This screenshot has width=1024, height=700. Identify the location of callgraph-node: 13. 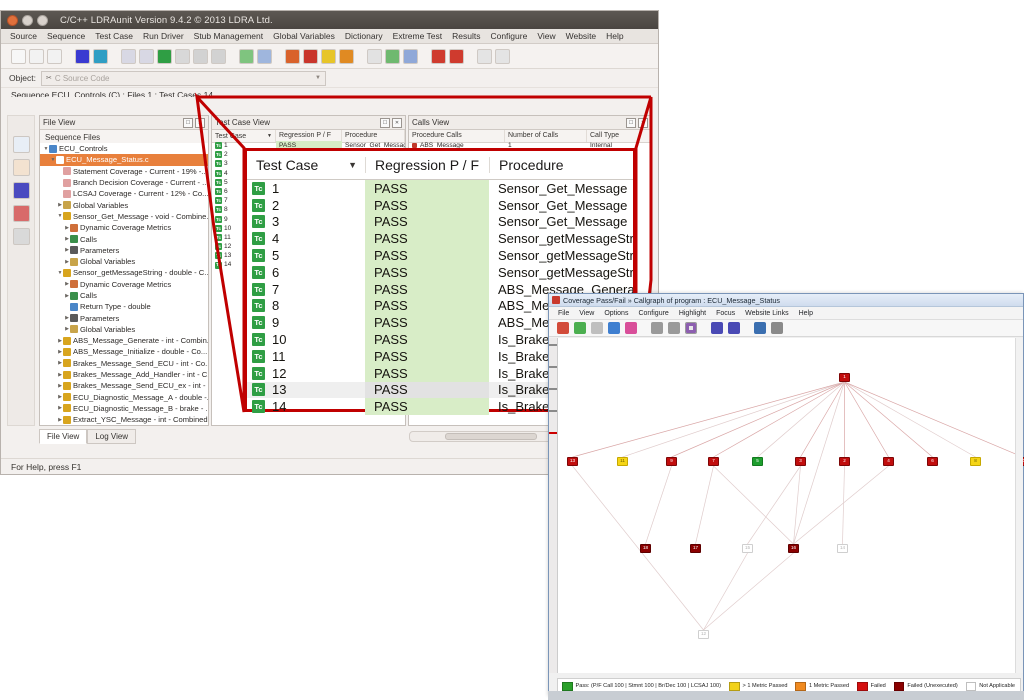
(572, 461).